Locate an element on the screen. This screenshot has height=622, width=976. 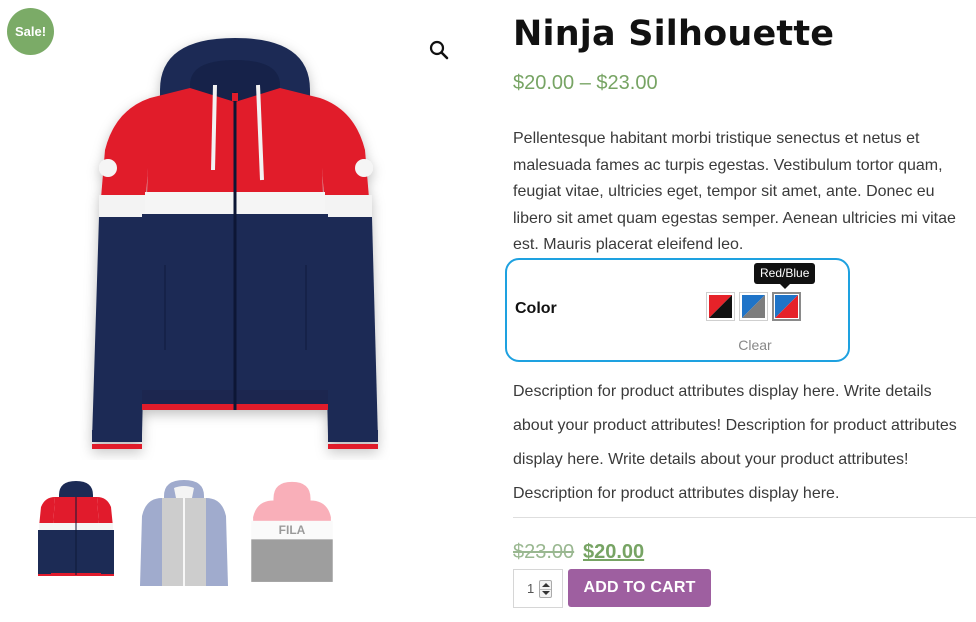
swatch-red-black is located at coordinates (720, 306).